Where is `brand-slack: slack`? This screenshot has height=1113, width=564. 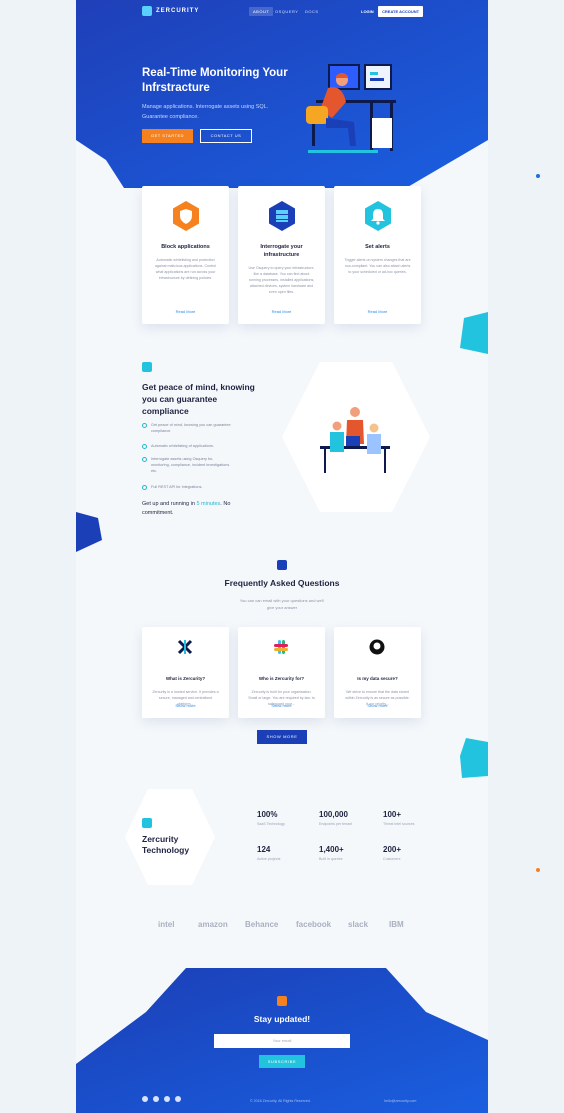
brand-slack: slack is located at coordinates (358, 924).